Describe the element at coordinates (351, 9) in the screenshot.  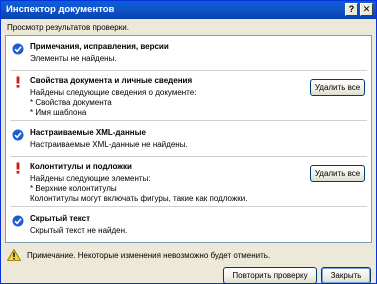
I see `help-button: ?` at that location.